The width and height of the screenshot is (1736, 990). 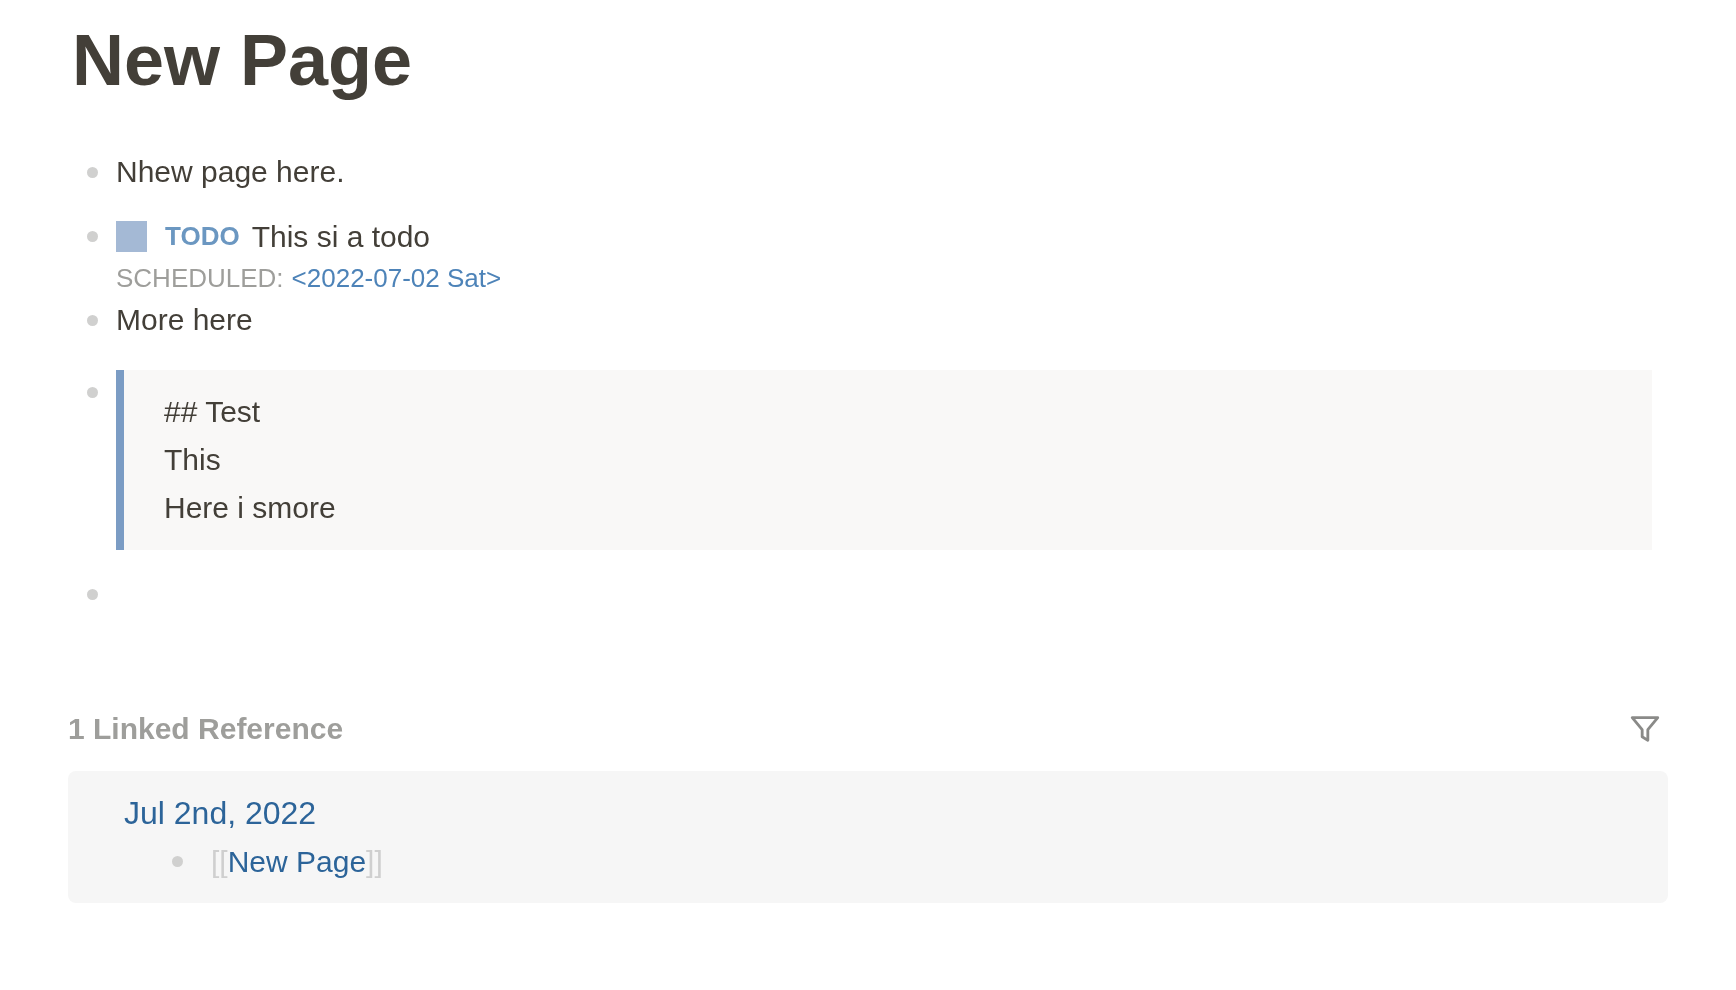 I want to click on linked-references-heading: 1 Linked Reference, so click(x=206, y=728).